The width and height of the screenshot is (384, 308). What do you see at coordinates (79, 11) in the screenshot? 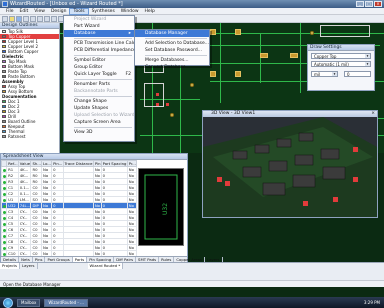
I see `menu-tools: Tools` at bounding box center [79, 11].